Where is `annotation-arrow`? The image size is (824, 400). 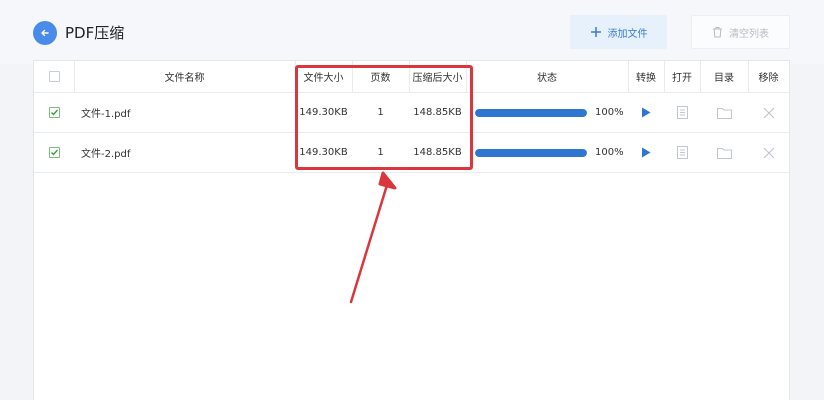 annotation-arrow is located at coordinates (373, 237).